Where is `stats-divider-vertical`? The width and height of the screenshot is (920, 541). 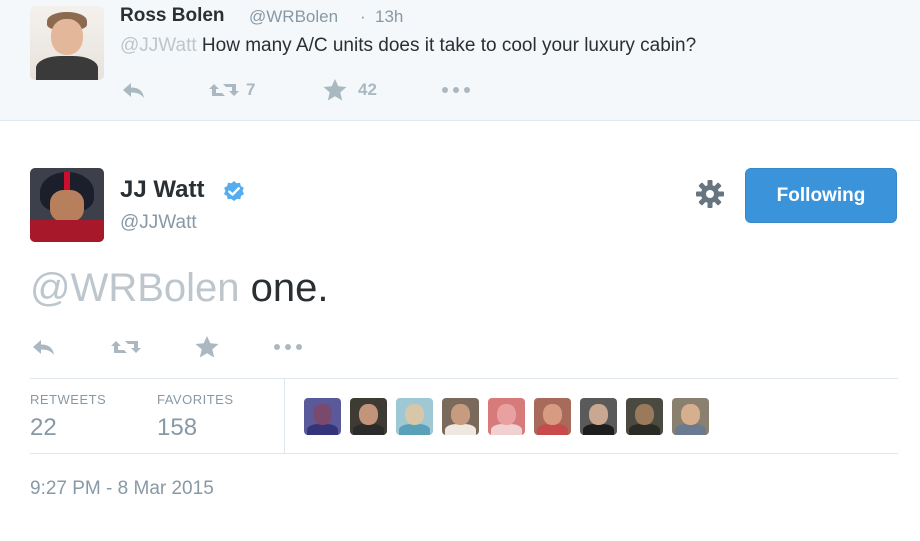
stats-divider-vertical is located at coordinates (284, 415).